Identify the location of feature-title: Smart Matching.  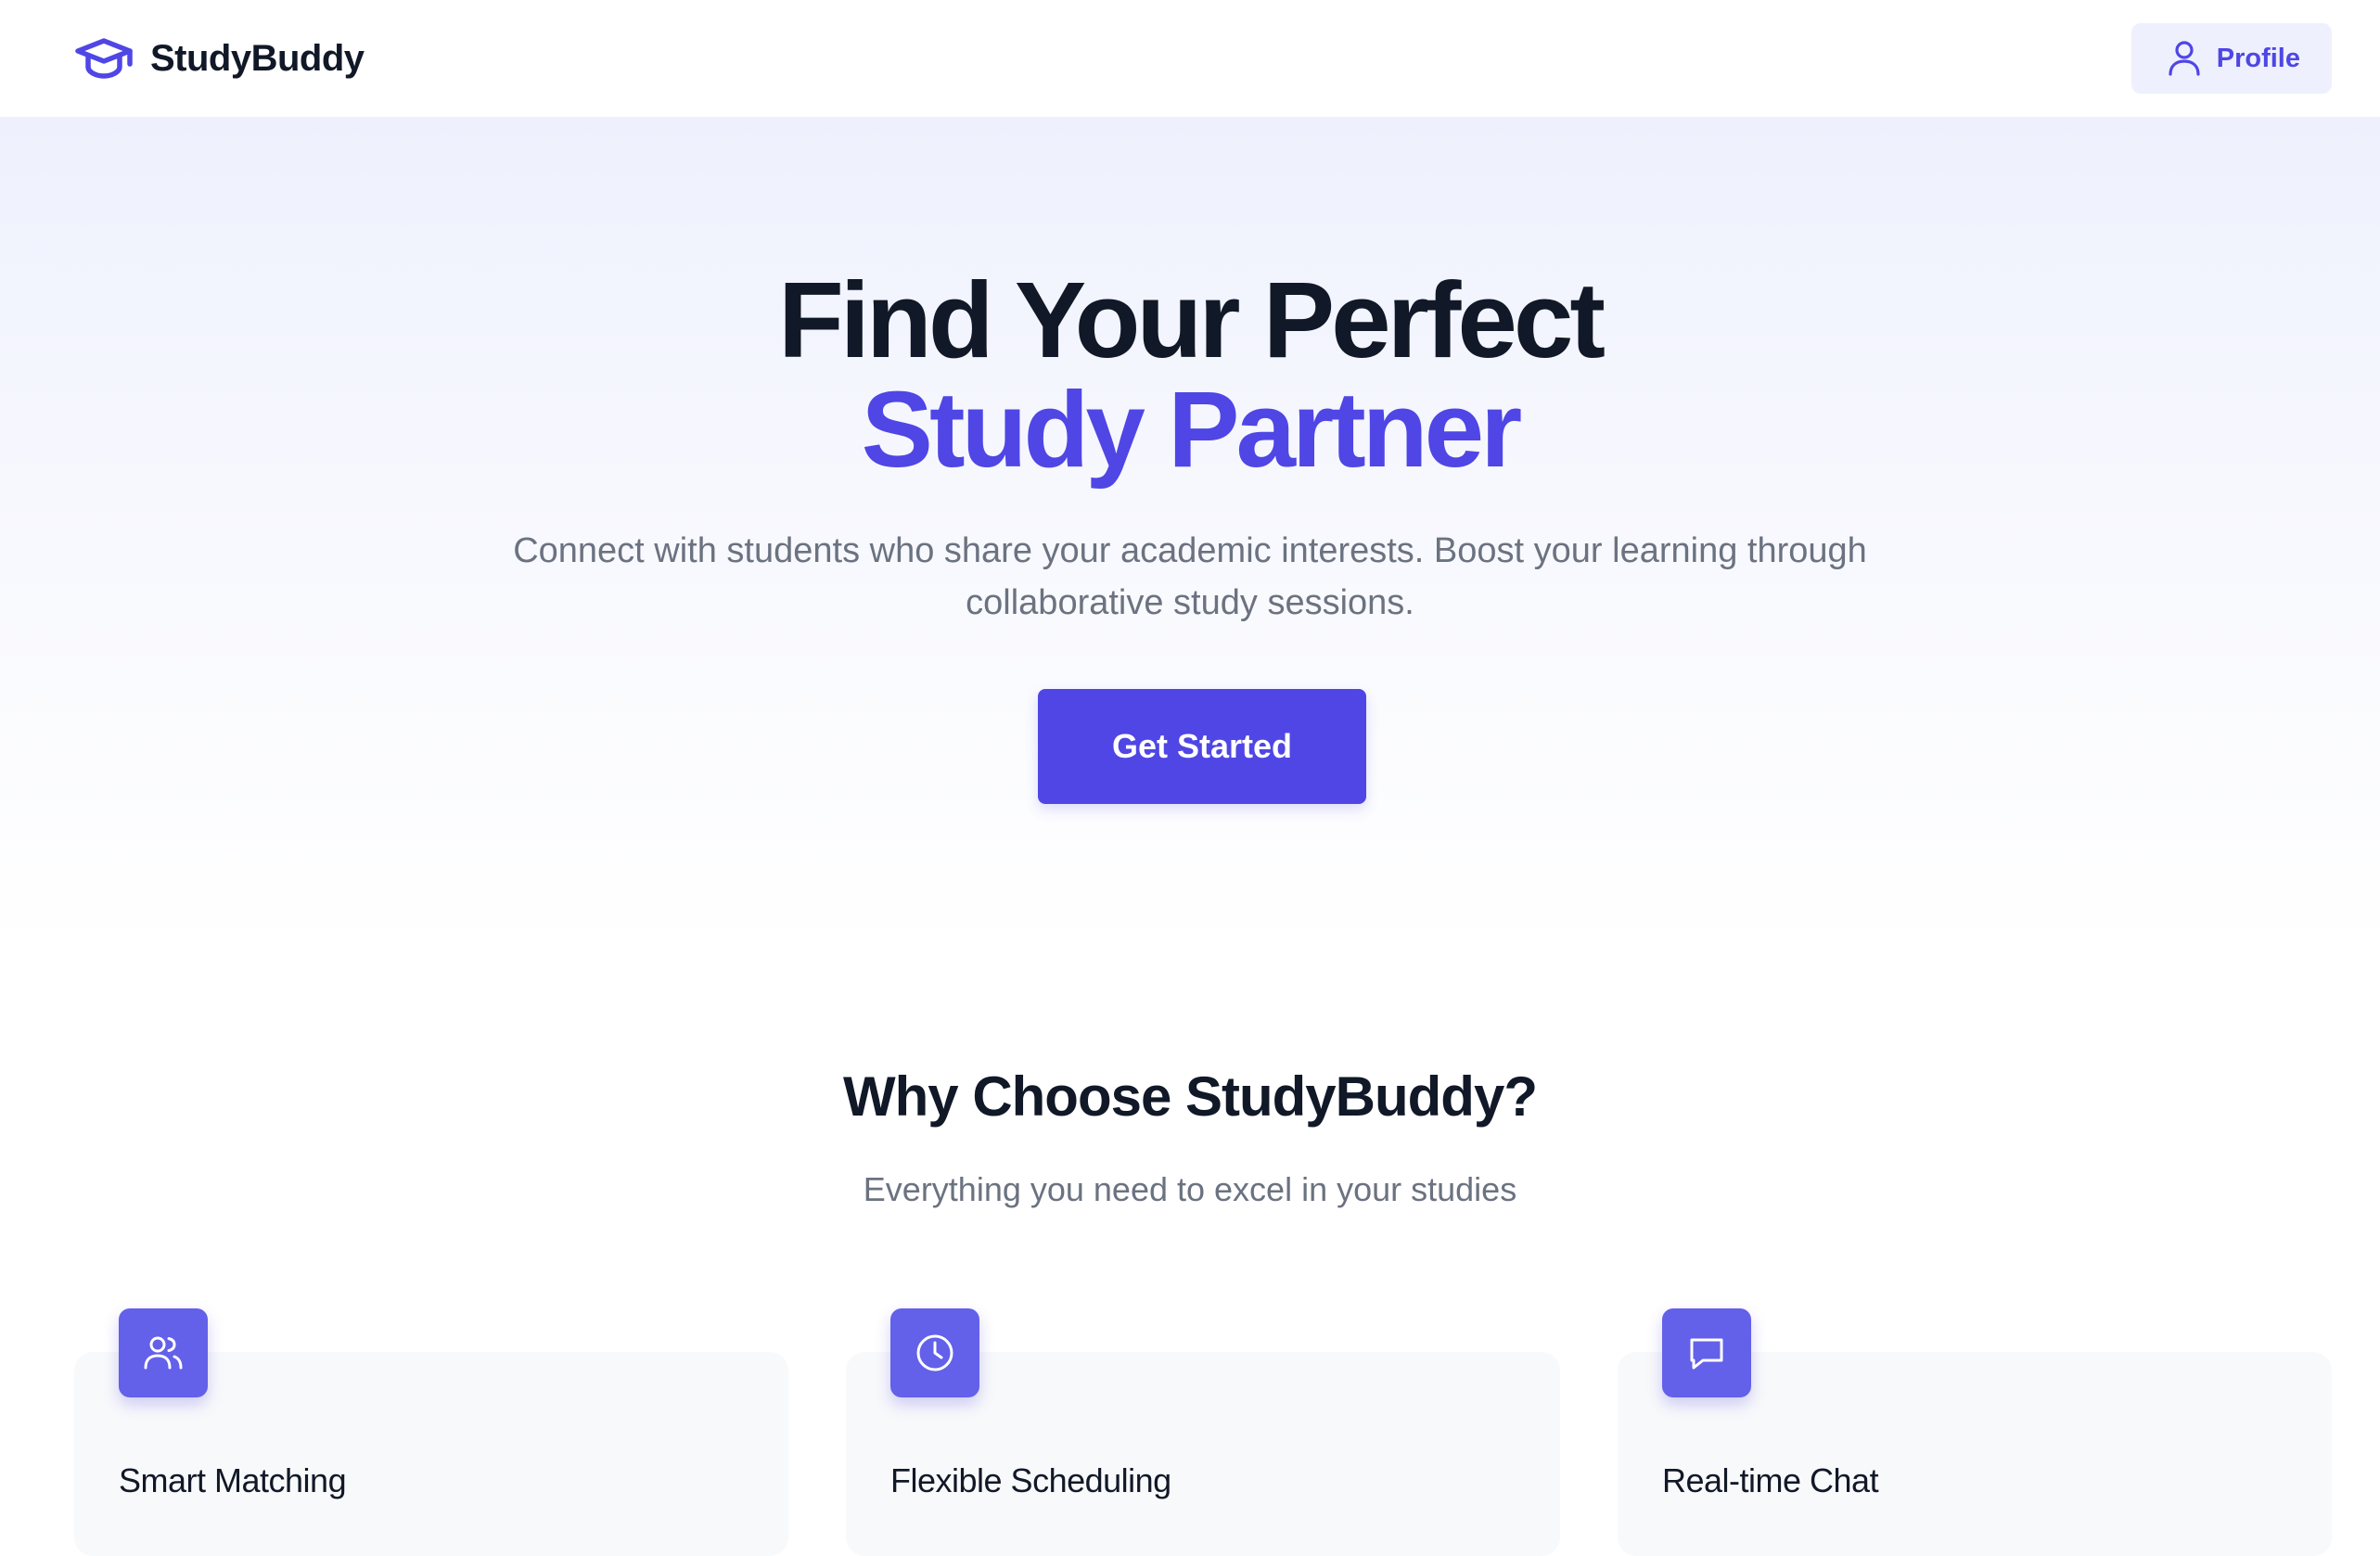
(233, 1480).